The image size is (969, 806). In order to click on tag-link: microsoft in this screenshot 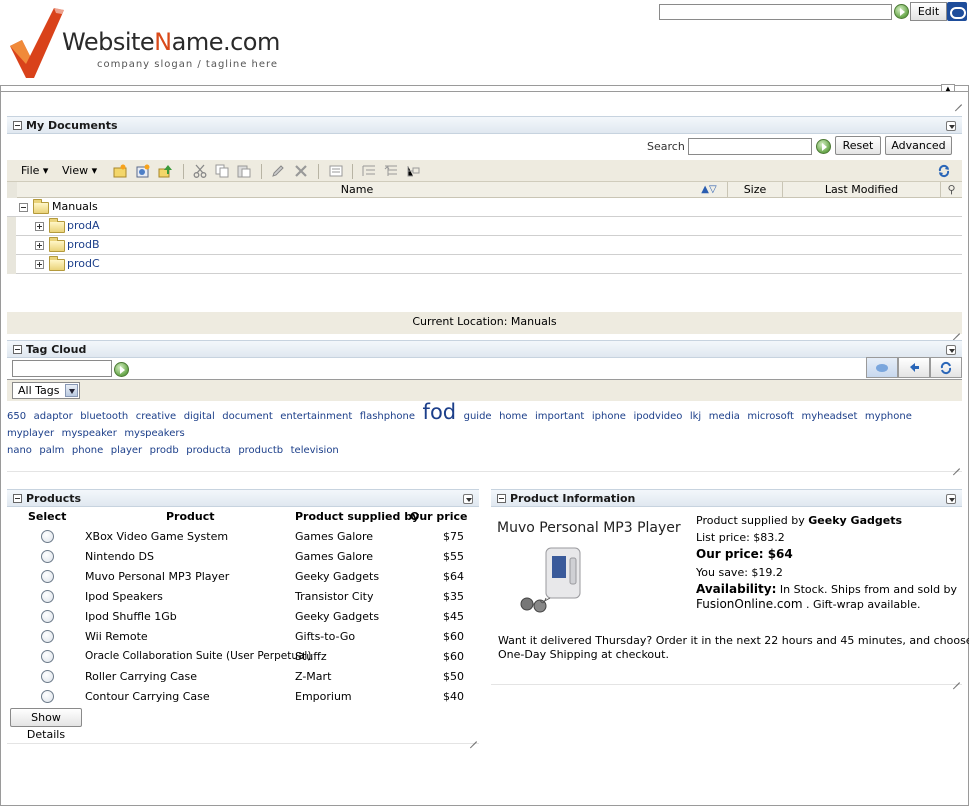, I will do `click(770, 416)`.